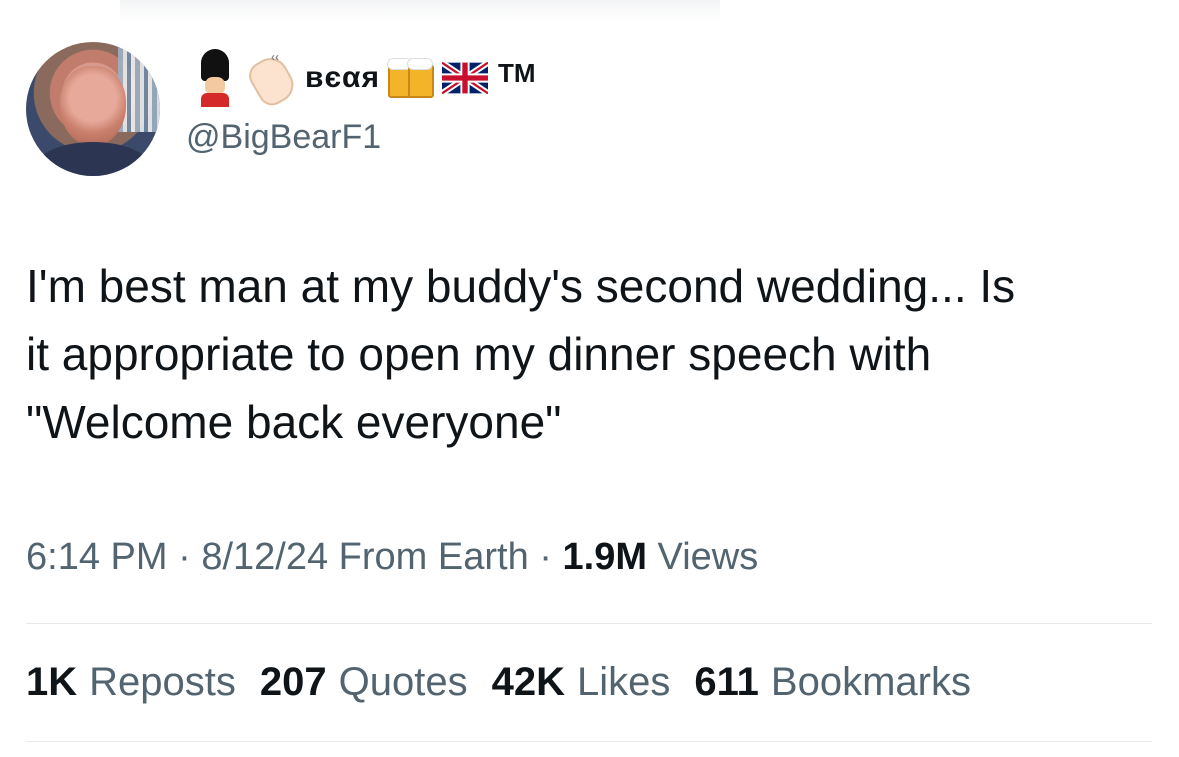 The height and width of the screenshot is (757, 1179). Describe the element at coordinates (433, 557) in the screenshot. I see `tweet-source: From Earth` at that location.